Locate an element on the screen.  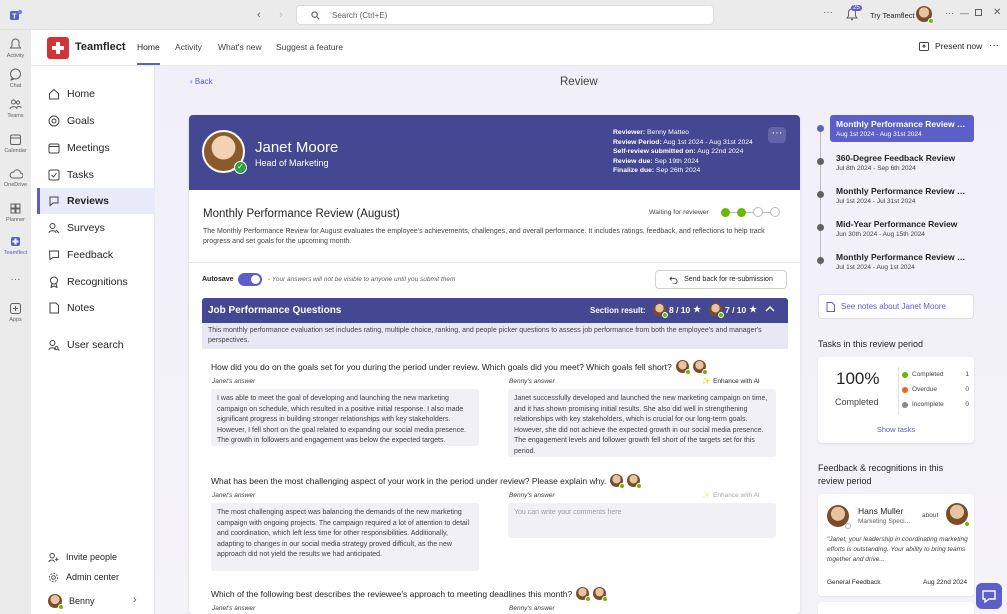
maximize-icon is located at coordinates (978, 12).